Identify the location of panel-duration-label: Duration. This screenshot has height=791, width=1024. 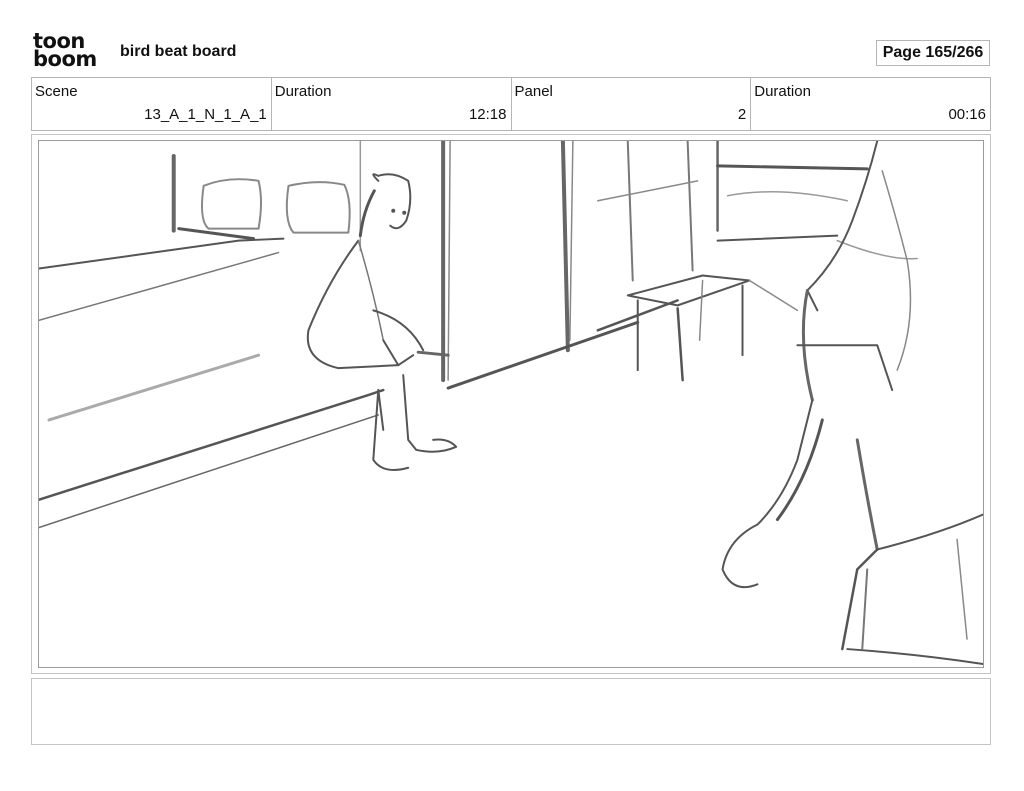
(782, 91).